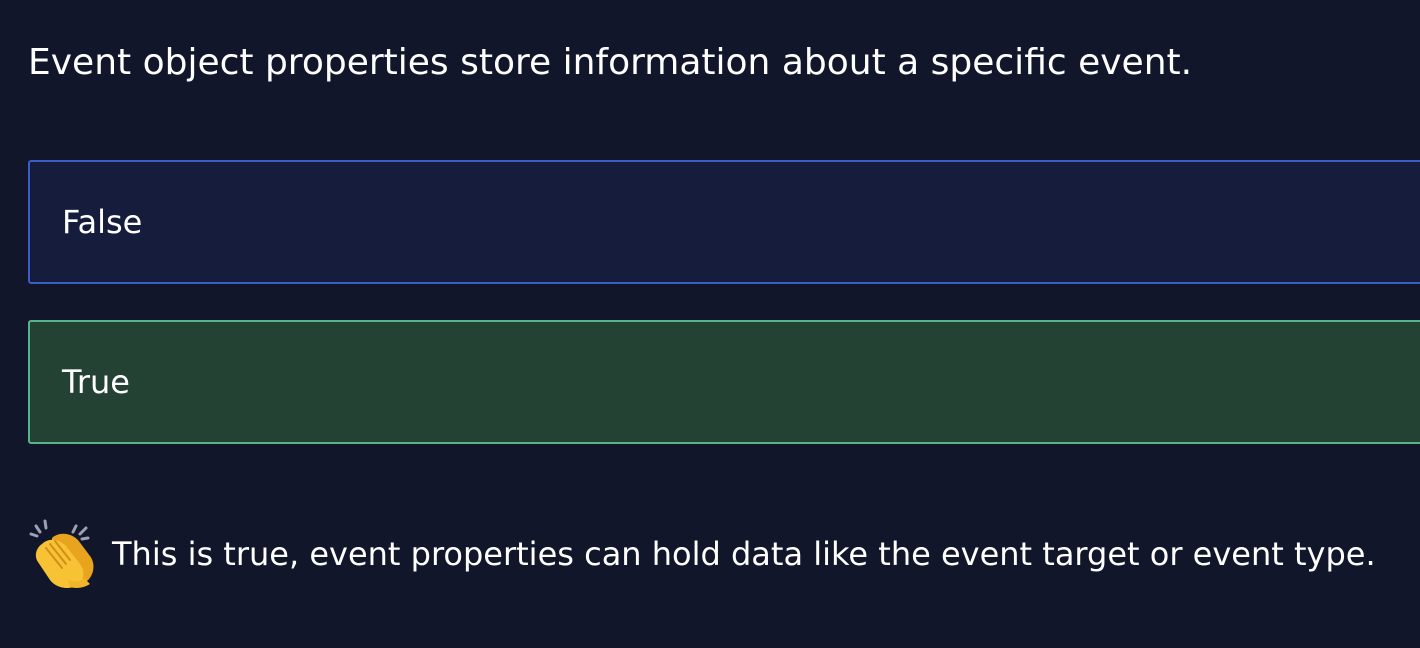 The height and width of the screenshot is (648, 1420). I want to click on answer-option-label: False, so click(102, 222).